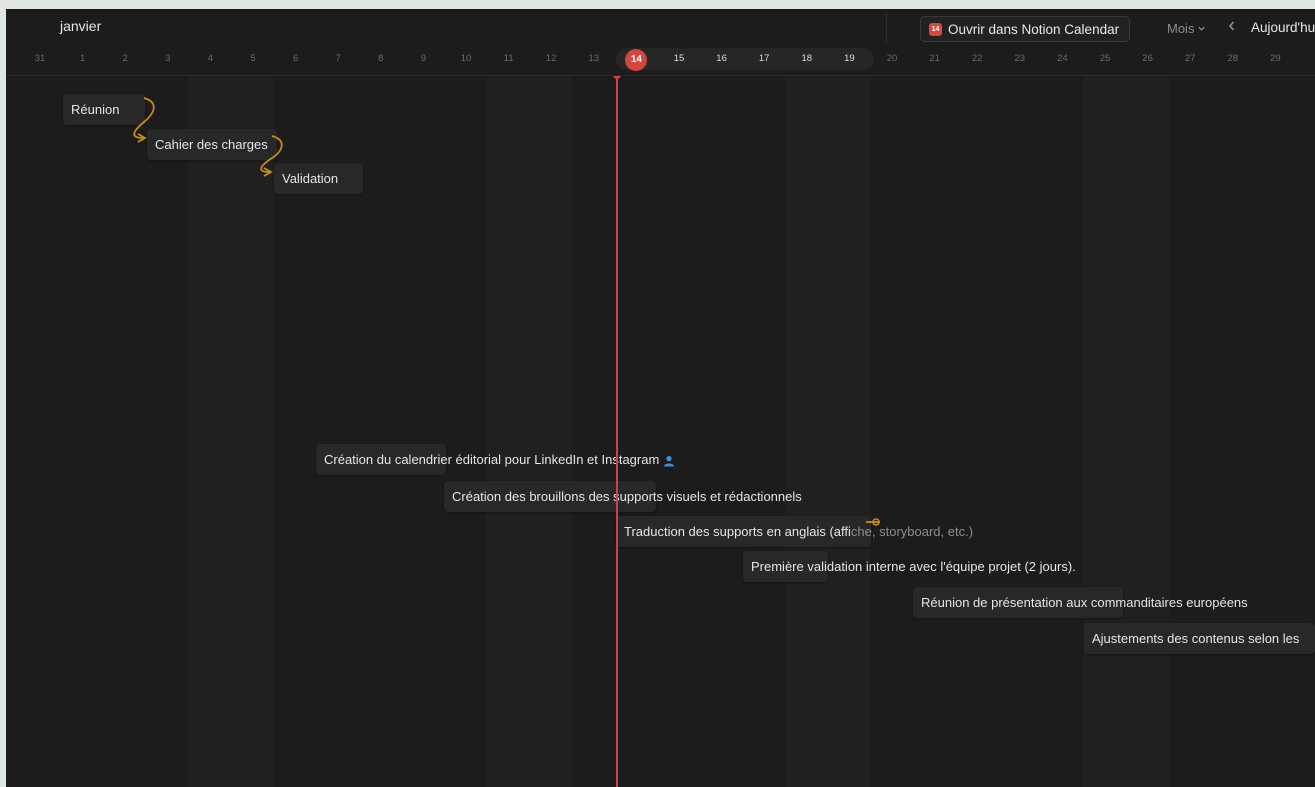  Describe the element at coordinates (142, 138) in the screenshot. I see `dependency-arrow-icon` at that location.